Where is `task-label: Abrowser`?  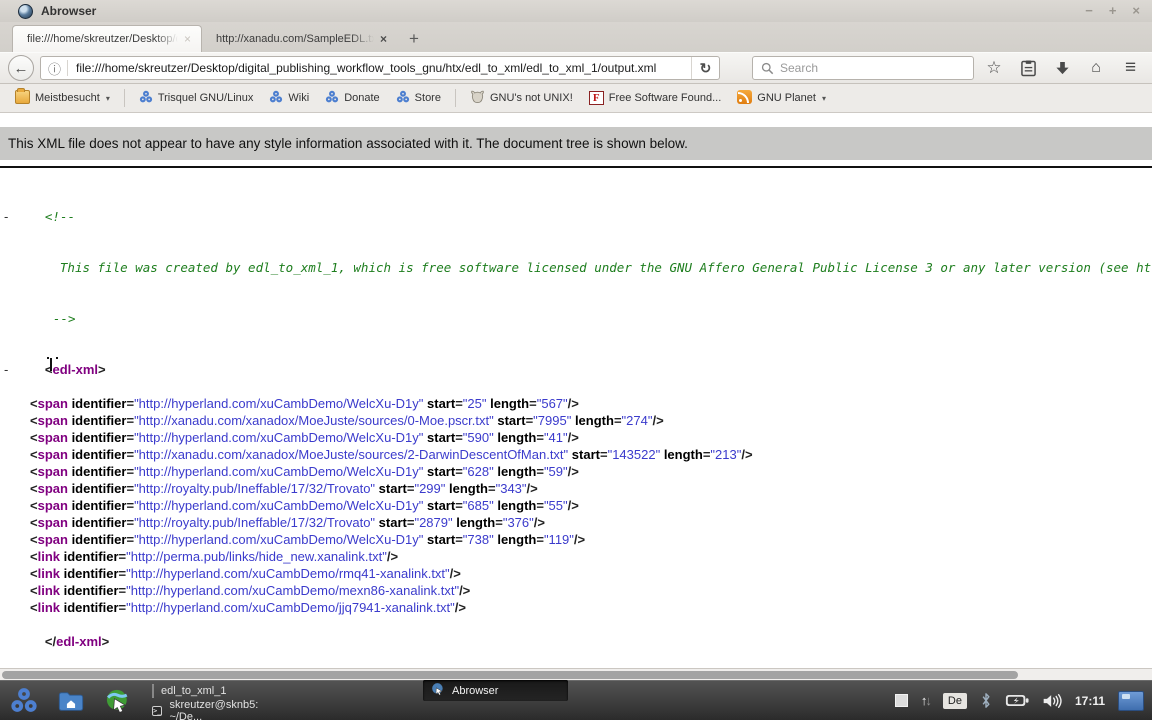 task-label: Abrowser is located at coordinates (475, 690).